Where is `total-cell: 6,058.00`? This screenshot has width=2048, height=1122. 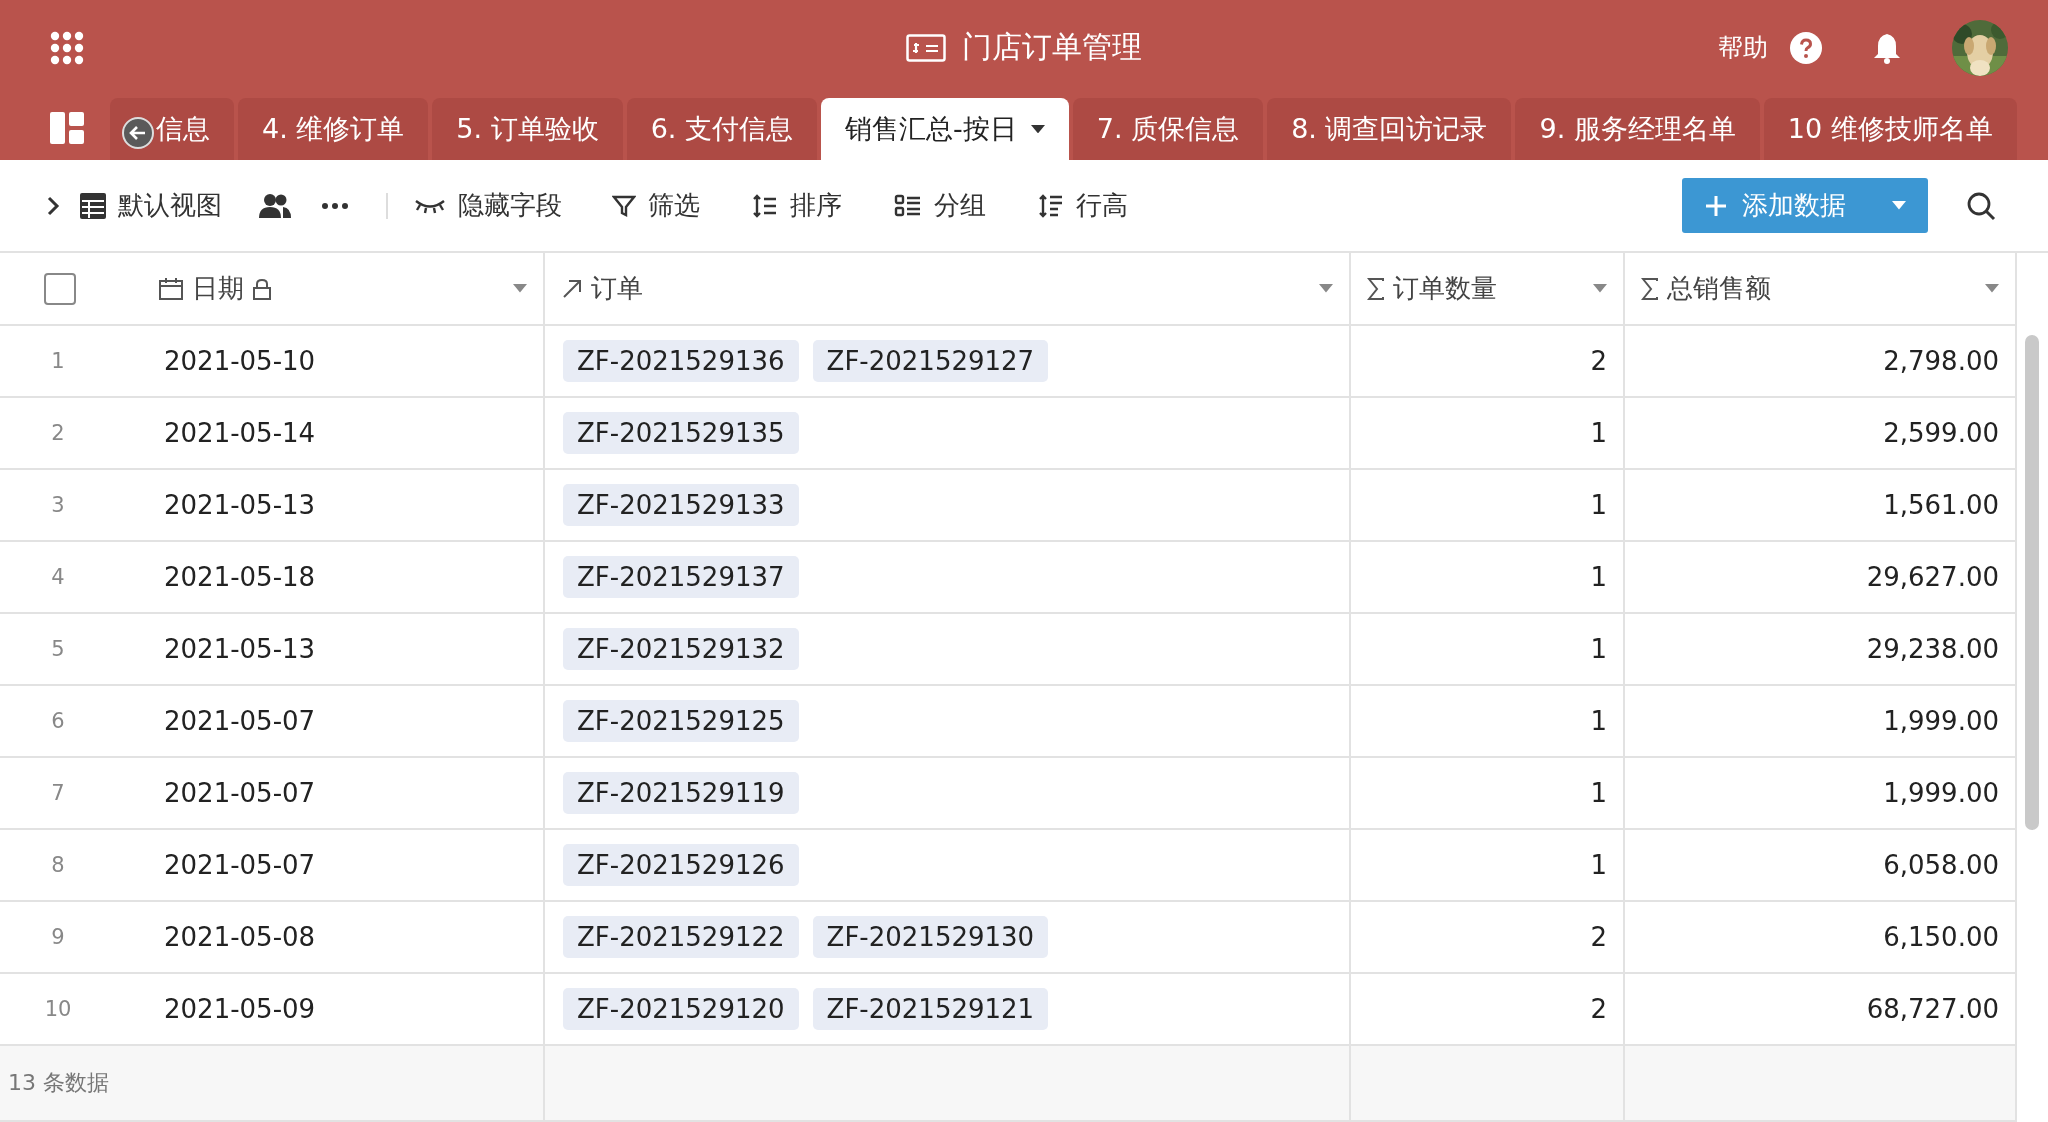
total-cell: 6,058.00 is located at coordinates (1941, 865).